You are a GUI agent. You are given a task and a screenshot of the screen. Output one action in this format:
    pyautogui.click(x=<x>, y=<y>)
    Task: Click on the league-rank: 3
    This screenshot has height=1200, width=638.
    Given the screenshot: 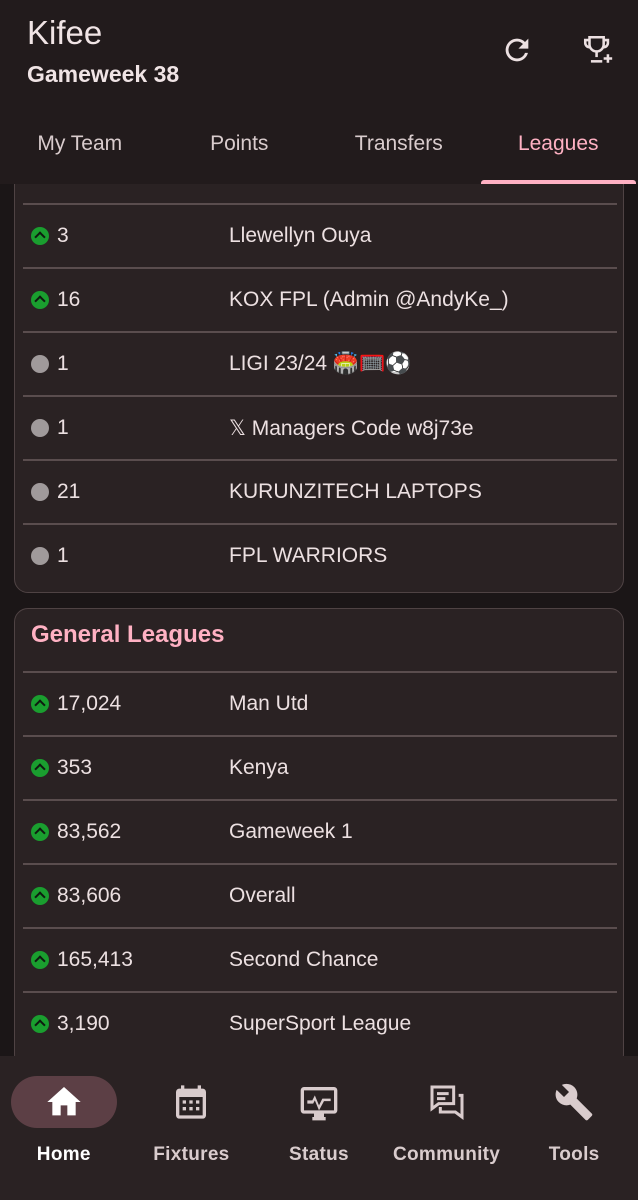 What is the action you would take?
    pyautogui.click(x=63, y=235)
    